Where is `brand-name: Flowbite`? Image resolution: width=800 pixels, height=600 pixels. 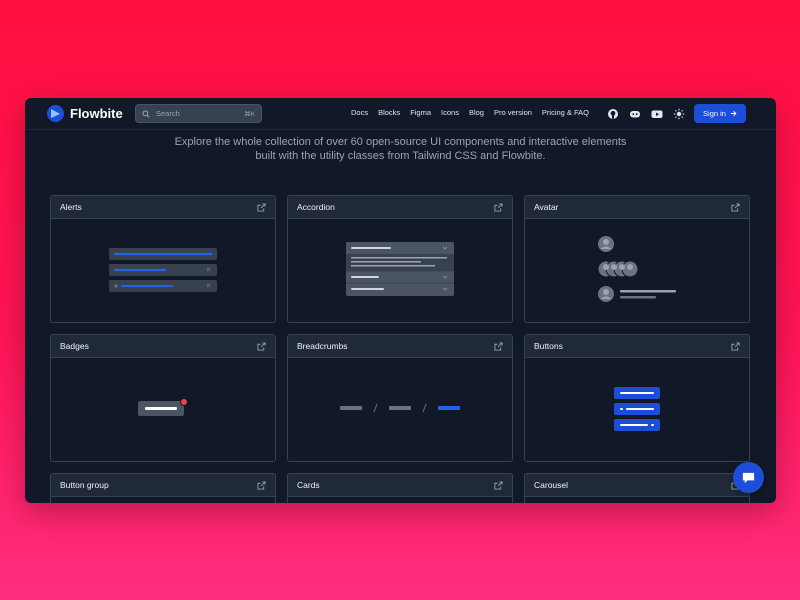 brand-name: Flowbite is located at coordinates (96, 113).